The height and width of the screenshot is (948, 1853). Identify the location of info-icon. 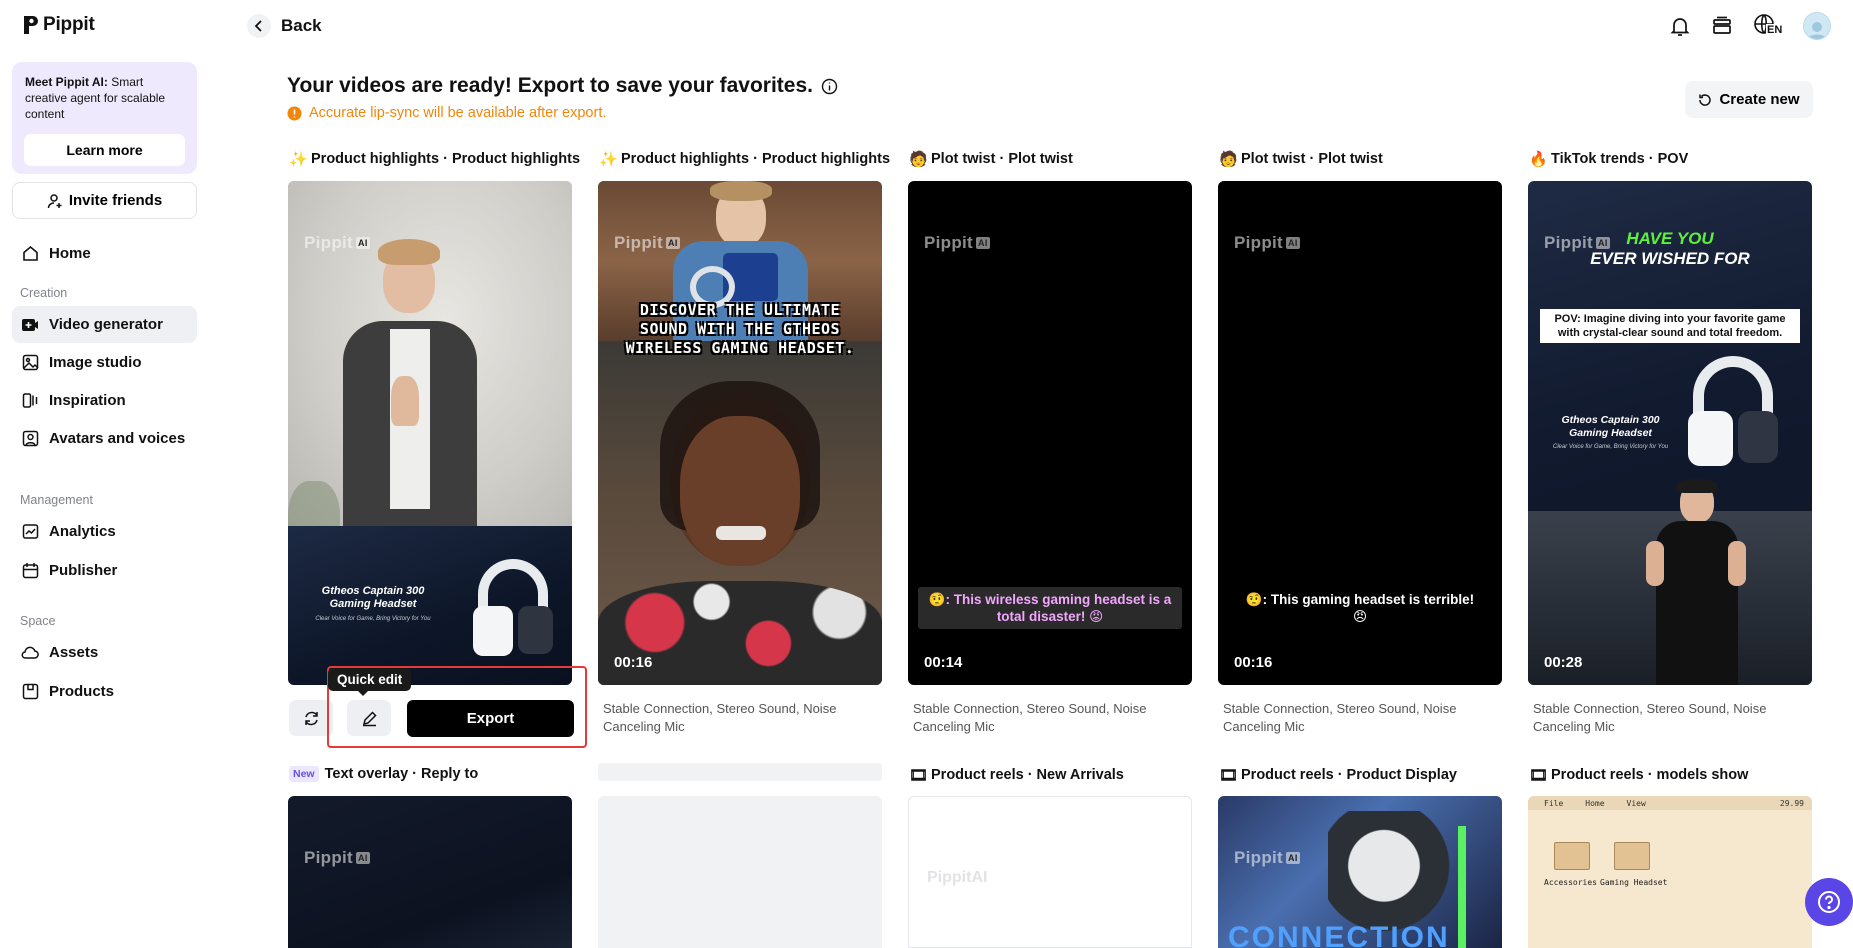
(829, 86).